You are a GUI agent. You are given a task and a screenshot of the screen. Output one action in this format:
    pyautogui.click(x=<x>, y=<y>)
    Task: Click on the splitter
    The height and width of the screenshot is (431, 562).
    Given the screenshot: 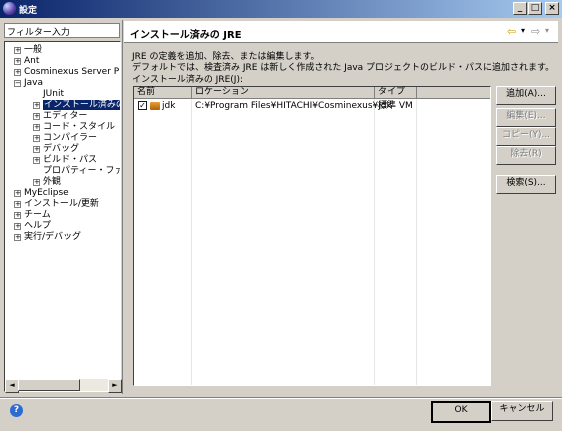 What is the action you would take?
    pyautogui.click(x=122, y=207)
    